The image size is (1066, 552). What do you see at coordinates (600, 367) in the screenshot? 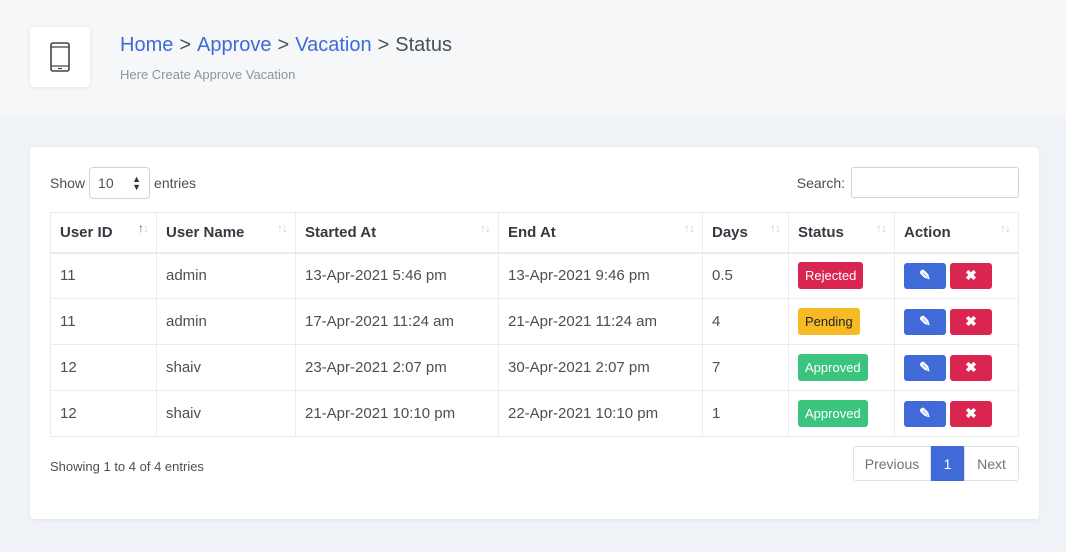
I see `cell-end-at: 30-Apr-2021 2:07 pm` at bounding box center [600, 367].